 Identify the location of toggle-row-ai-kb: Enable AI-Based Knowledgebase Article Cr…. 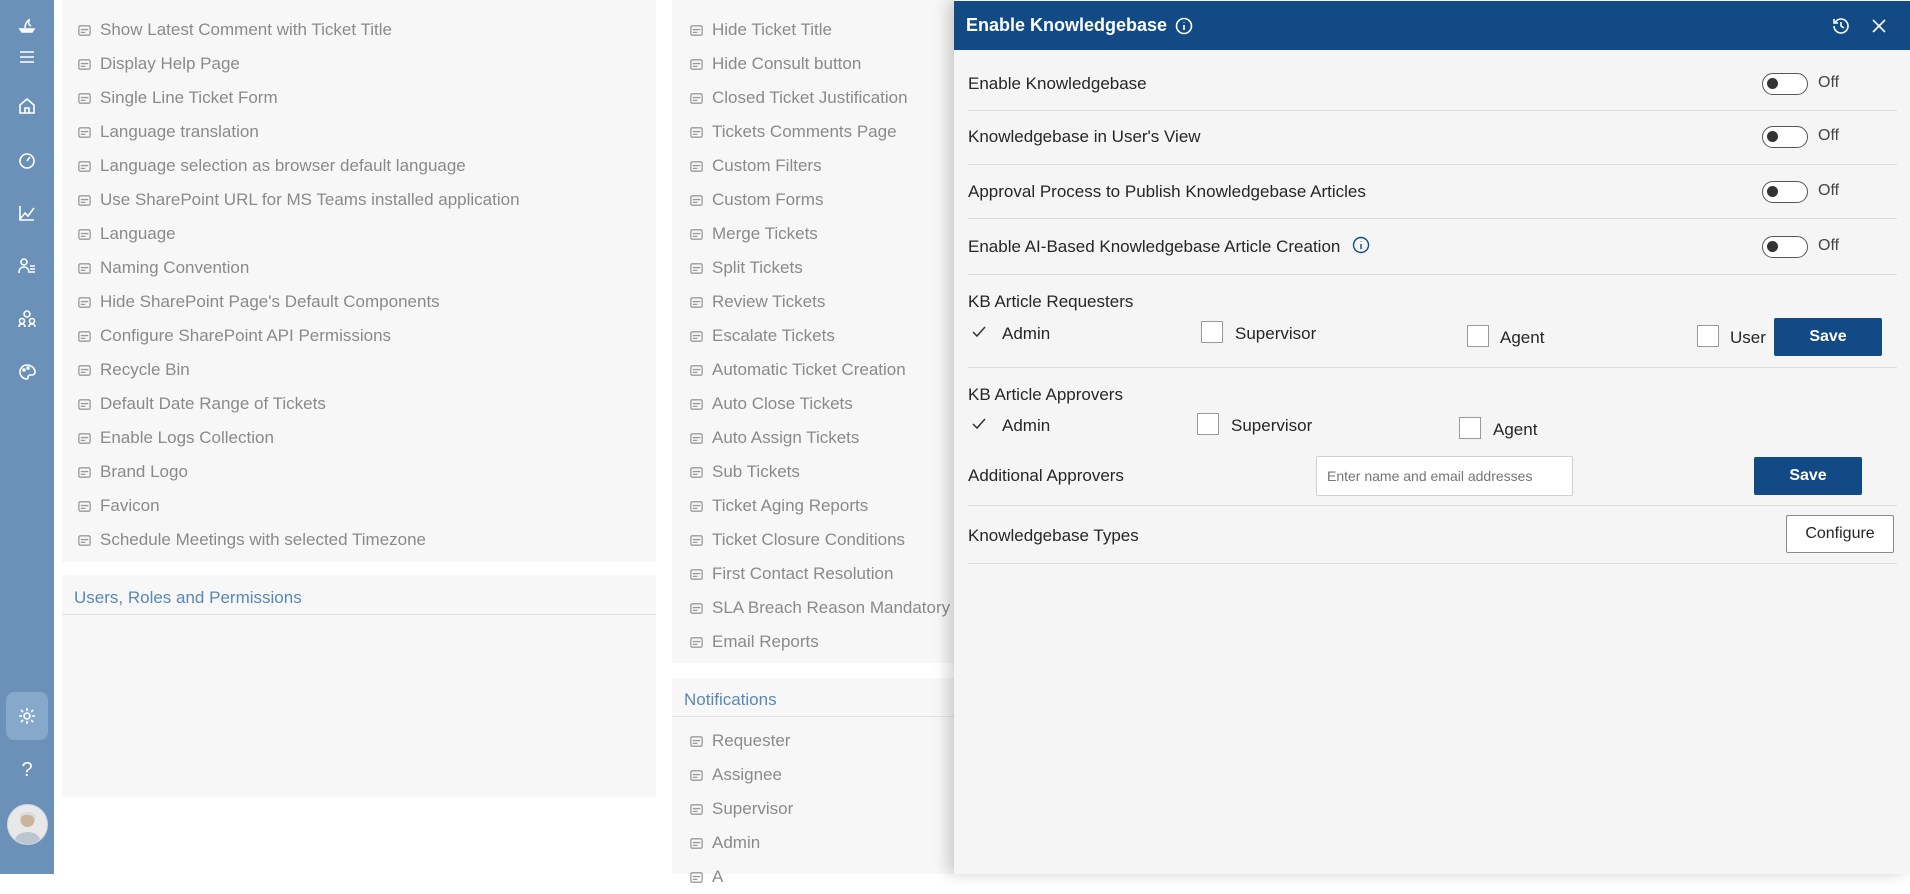
(1432, 247).